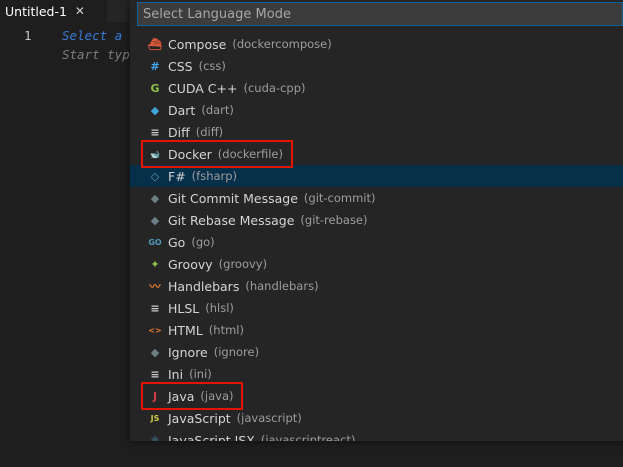 This screenshot has width=623, height=467. What do you see at coordinates (184, 308) in the screenshot?
I see `language-item-label: HLSL` at bounding box center [184, 308].